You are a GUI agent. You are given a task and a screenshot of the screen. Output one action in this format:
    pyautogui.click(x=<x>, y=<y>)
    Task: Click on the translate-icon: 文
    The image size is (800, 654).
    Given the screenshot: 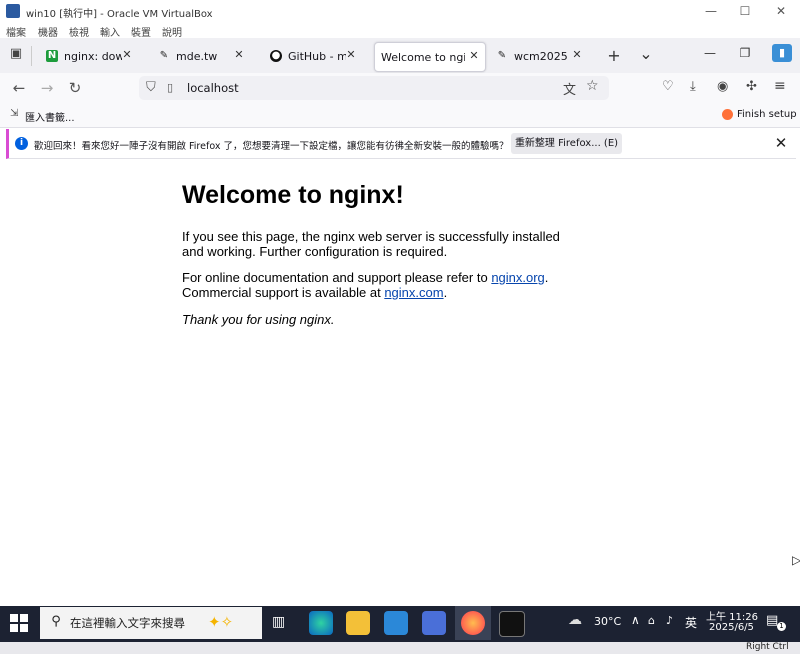 What is the action you would take?
    pyautogui.click(x=569, y=88)
    